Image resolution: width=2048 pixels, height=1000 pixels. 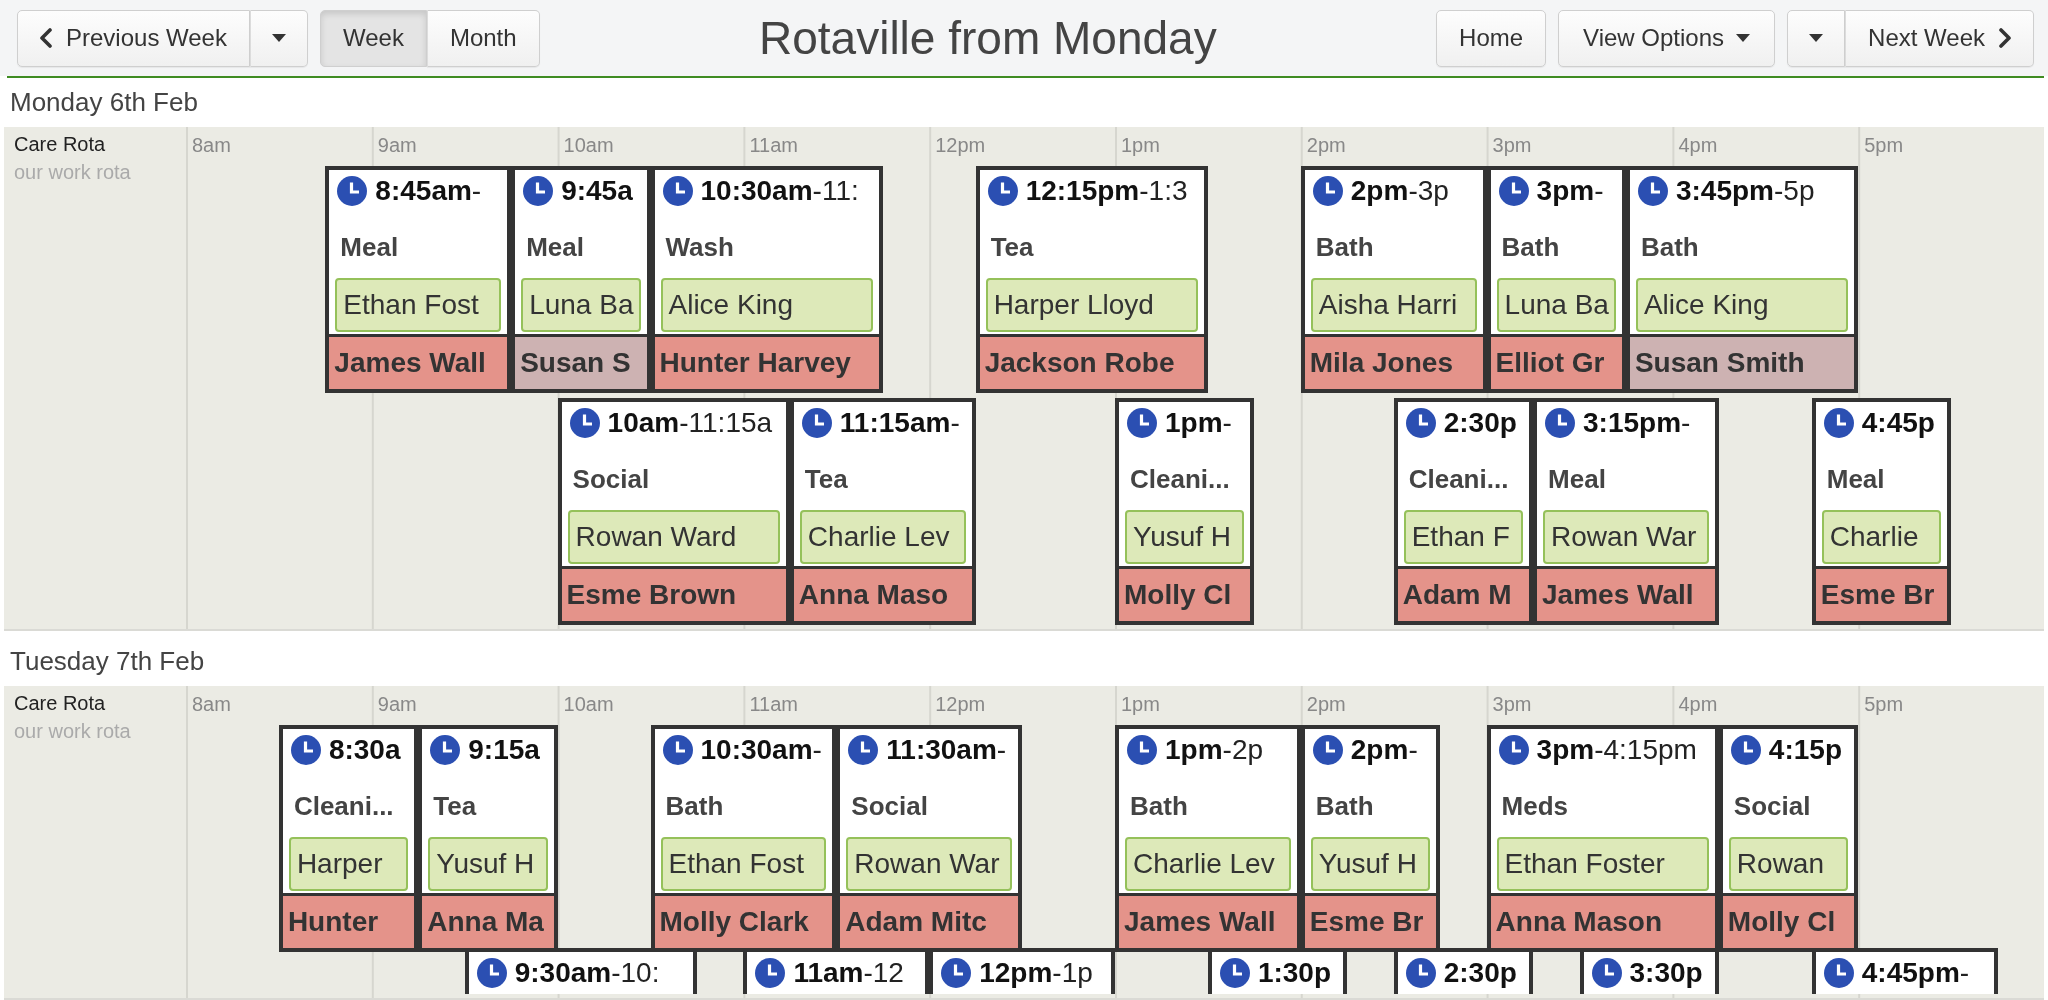 What do you see at coordinates (673, 537) in the screenshot?
I see `carer-label: Rowan Ward` at bounding box center [673, 537].